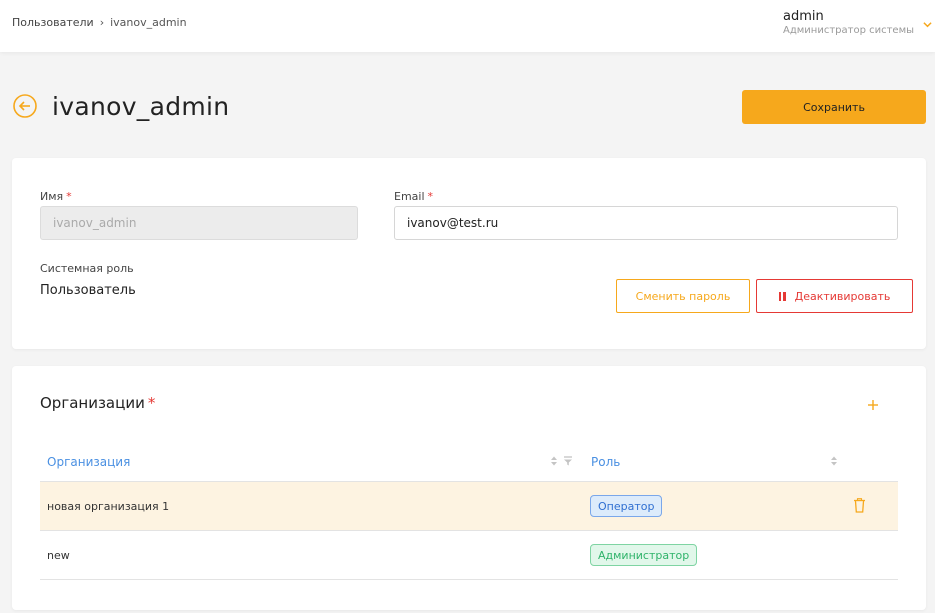 This screenshot has width=935, height=613. What do you see at coordinates (469, 555) in the screenshot?
I see `table-row: new Администратор` at bounding box center [469, 555].